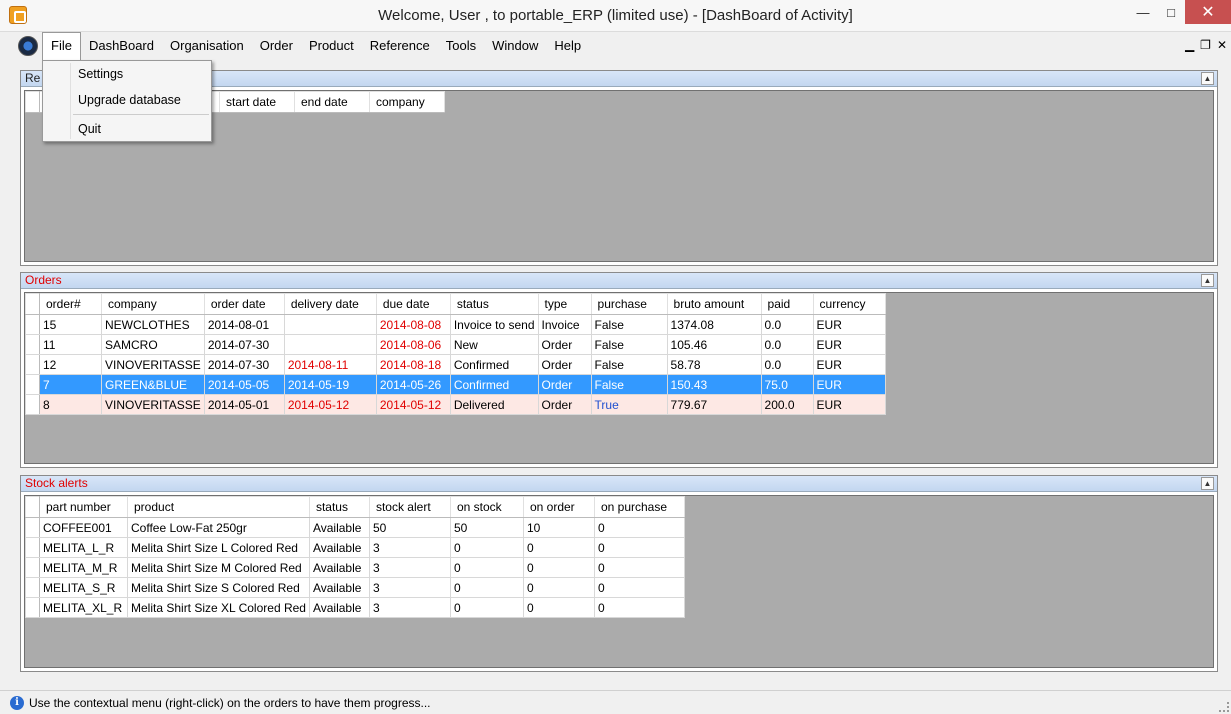 The image size is (1231, 714). What do you see at coordinates (70, 324) in the screenshot?
I see `cell-order-number: 15` at bounding box center [70, 324].